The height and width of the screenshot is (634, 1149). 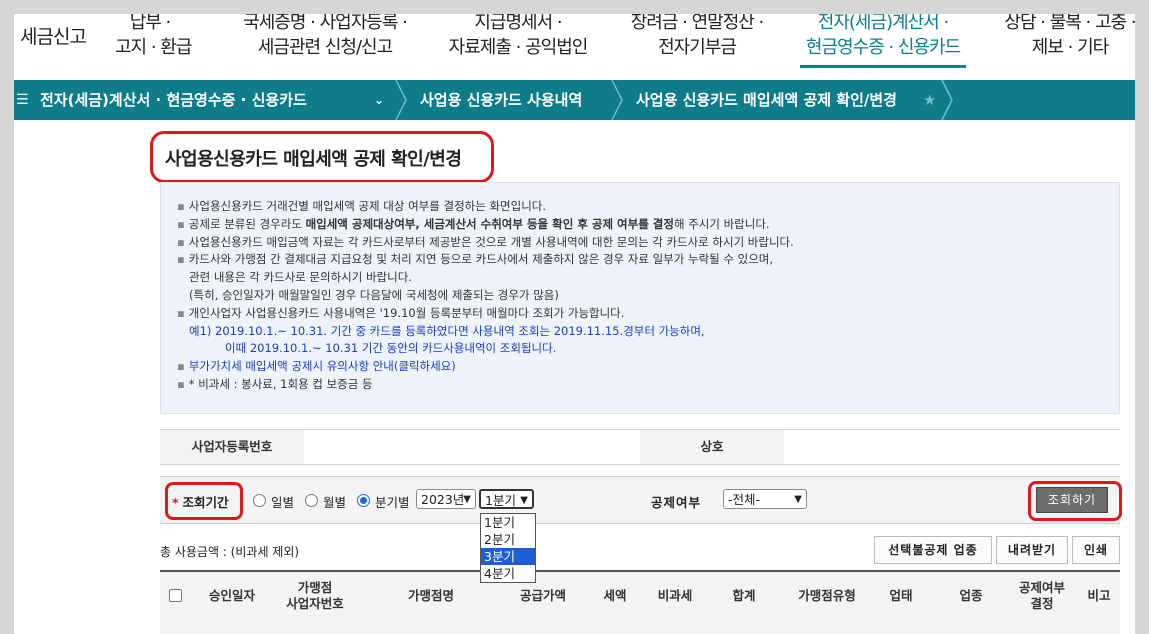 What do you see at coordinates (363, 500) in the screenshot?
I see `radio-quarterly` at bounding box center [363, 500].